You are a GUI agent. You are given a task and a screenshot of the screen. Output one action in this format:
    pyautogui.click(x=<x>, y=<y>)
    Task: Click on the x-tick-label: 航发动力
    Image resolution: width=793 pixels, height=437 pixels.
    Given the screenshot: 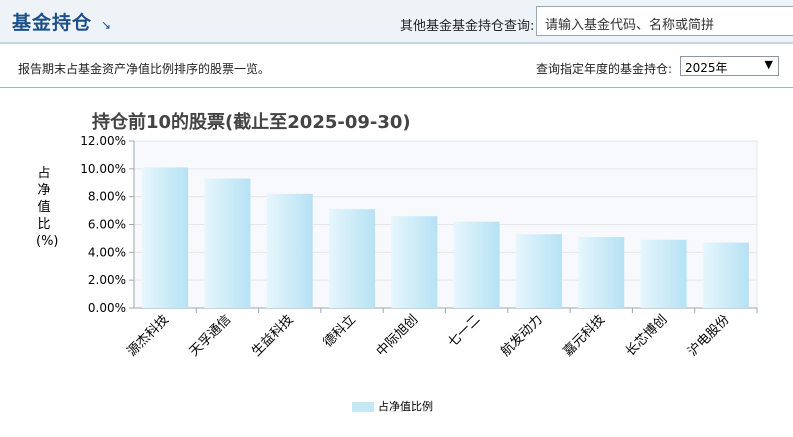 What is the action you would take?
    pyautogui.click(x=522, y=336)
    